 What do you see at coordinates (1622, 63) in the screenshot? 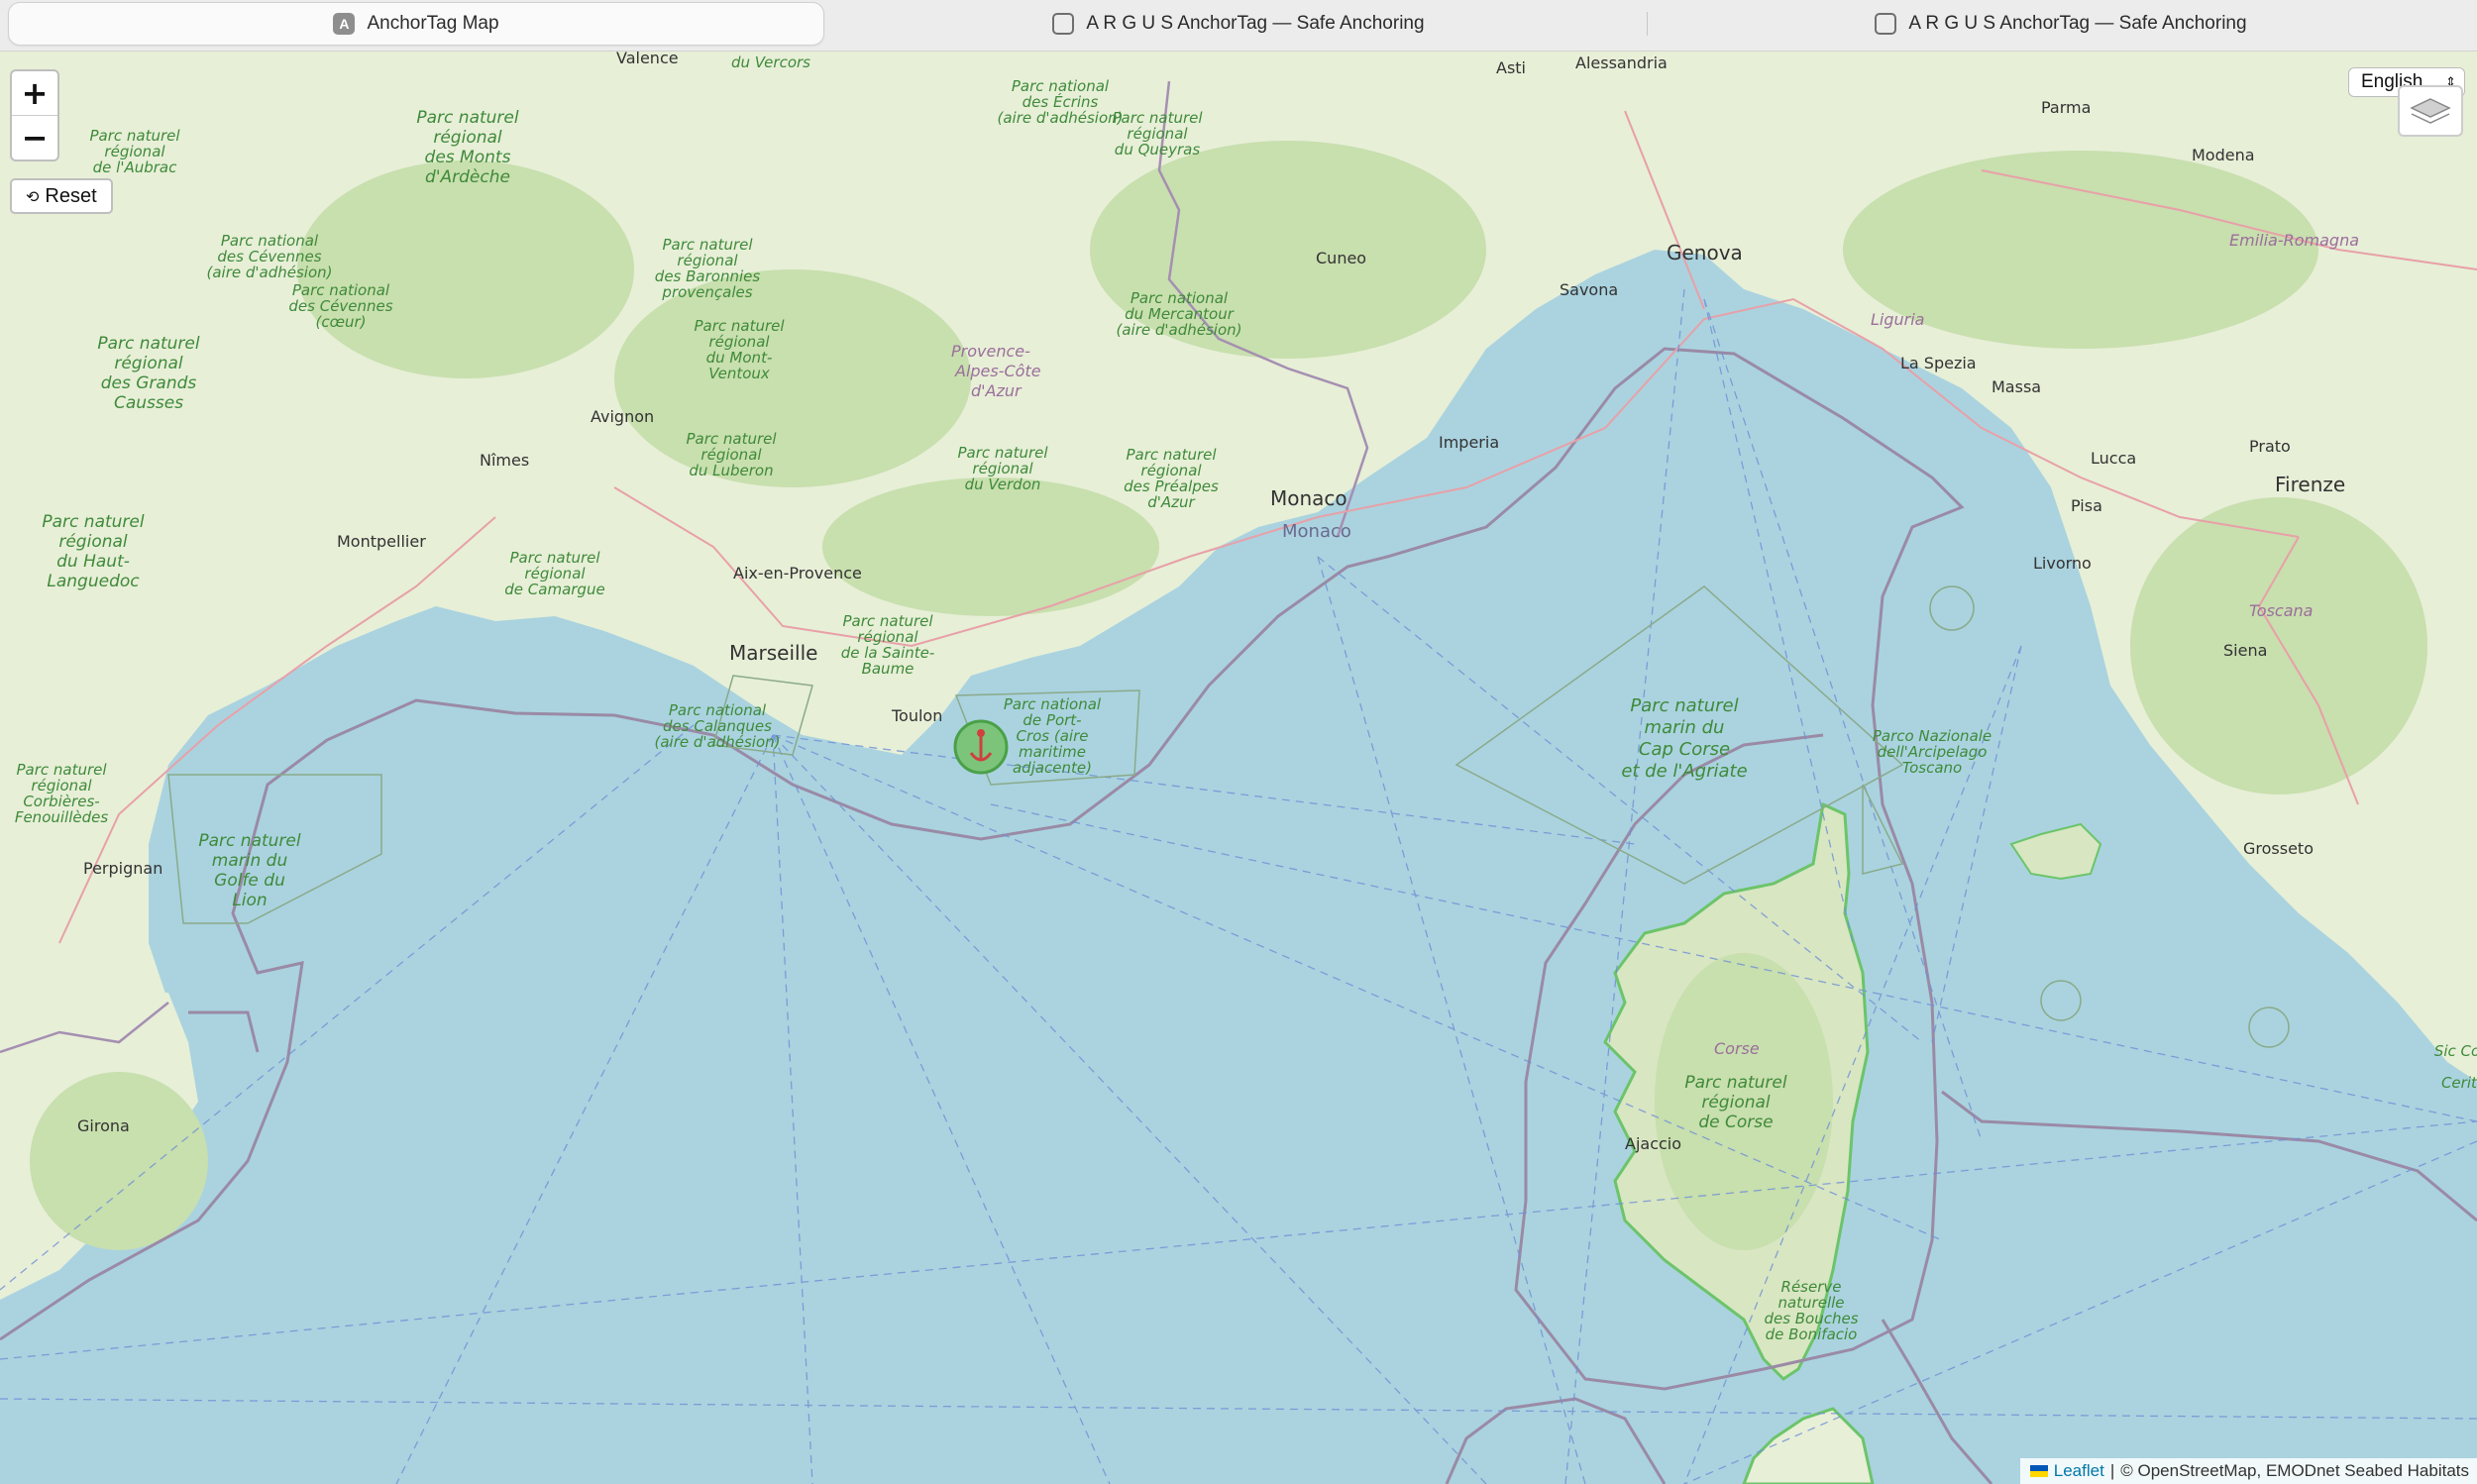
I see `city-label: Alessandria` at bounding box center [1622, 63].